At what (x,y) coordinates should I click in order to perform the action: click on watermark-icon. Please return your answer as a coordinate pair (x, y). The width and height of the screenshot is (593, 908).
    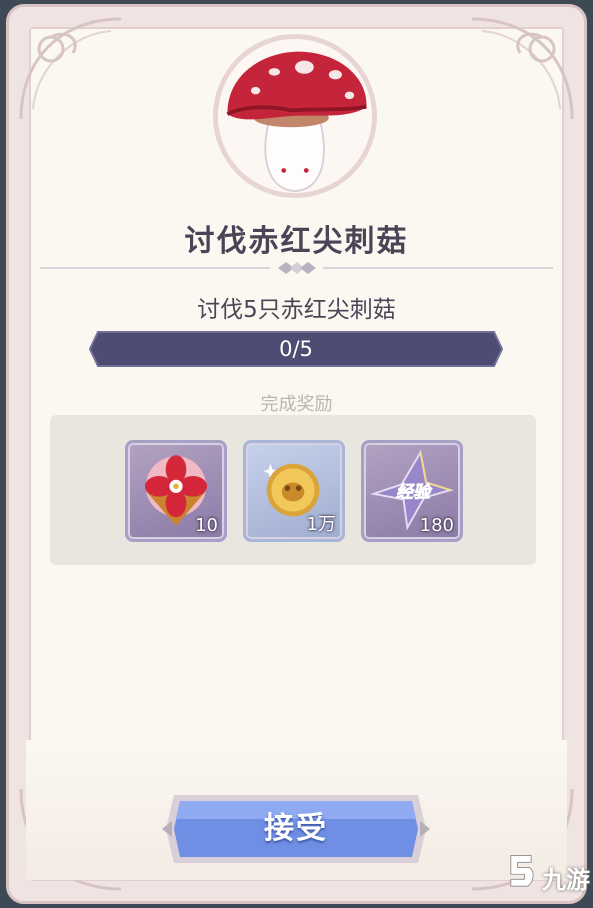
    Looking at the image, I should click on (522, 871).